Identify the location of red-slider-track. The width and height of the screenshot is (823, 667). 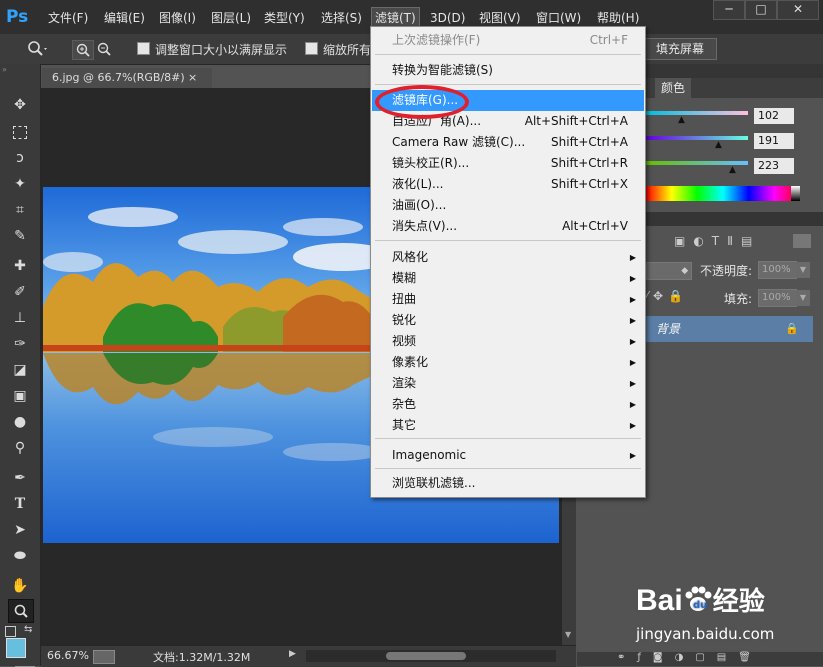
(697, 113).